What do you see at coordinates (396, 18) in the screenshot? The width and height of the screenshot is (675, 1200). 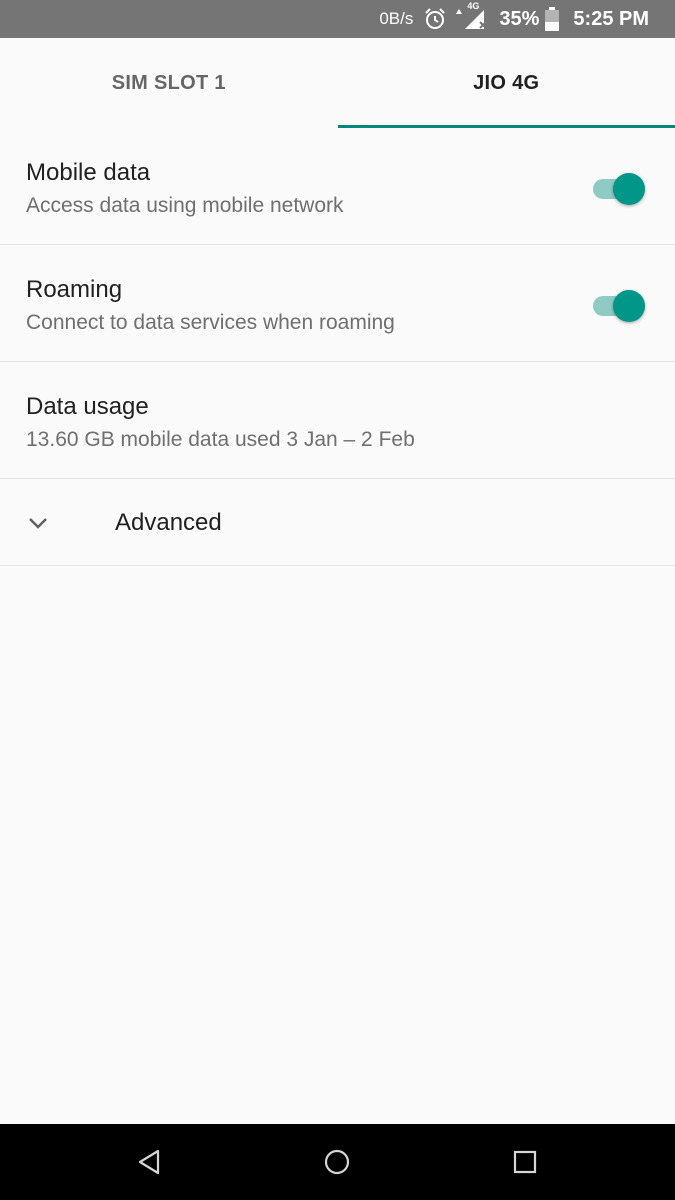 I see `net-speed: 0B/s` at bounding box center [396, 18].